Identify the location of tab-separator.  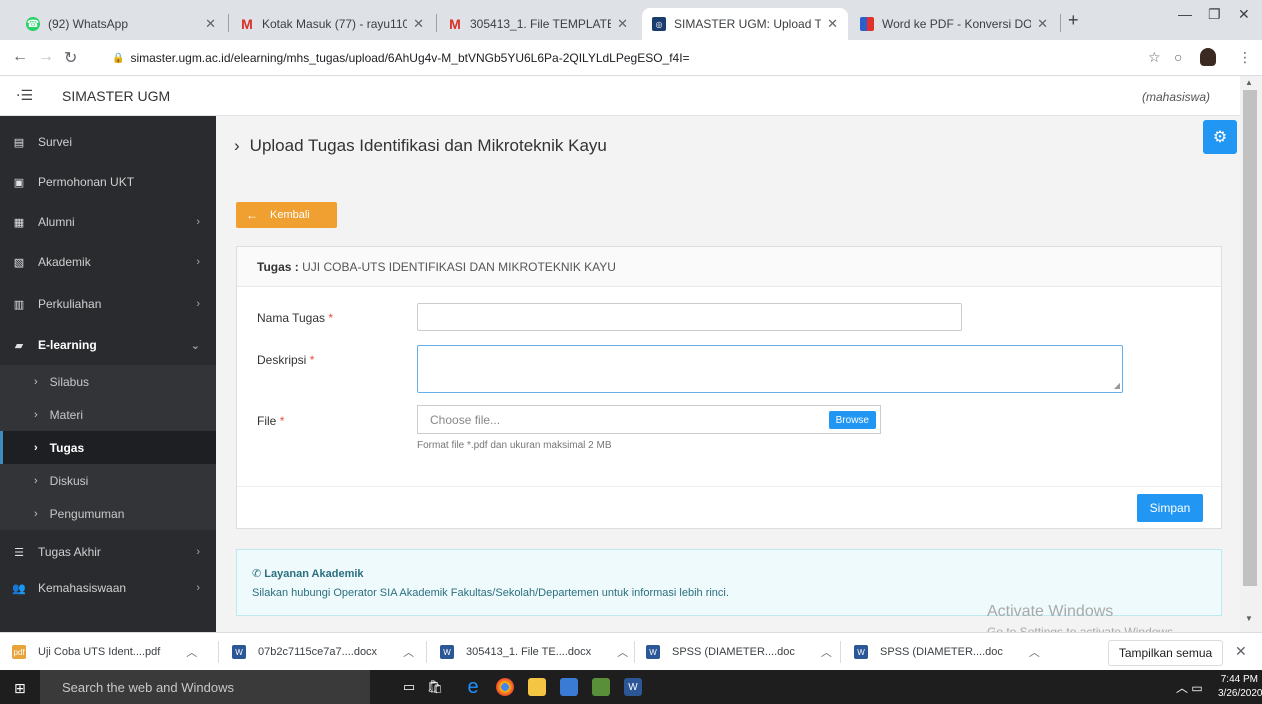
(228, 23).